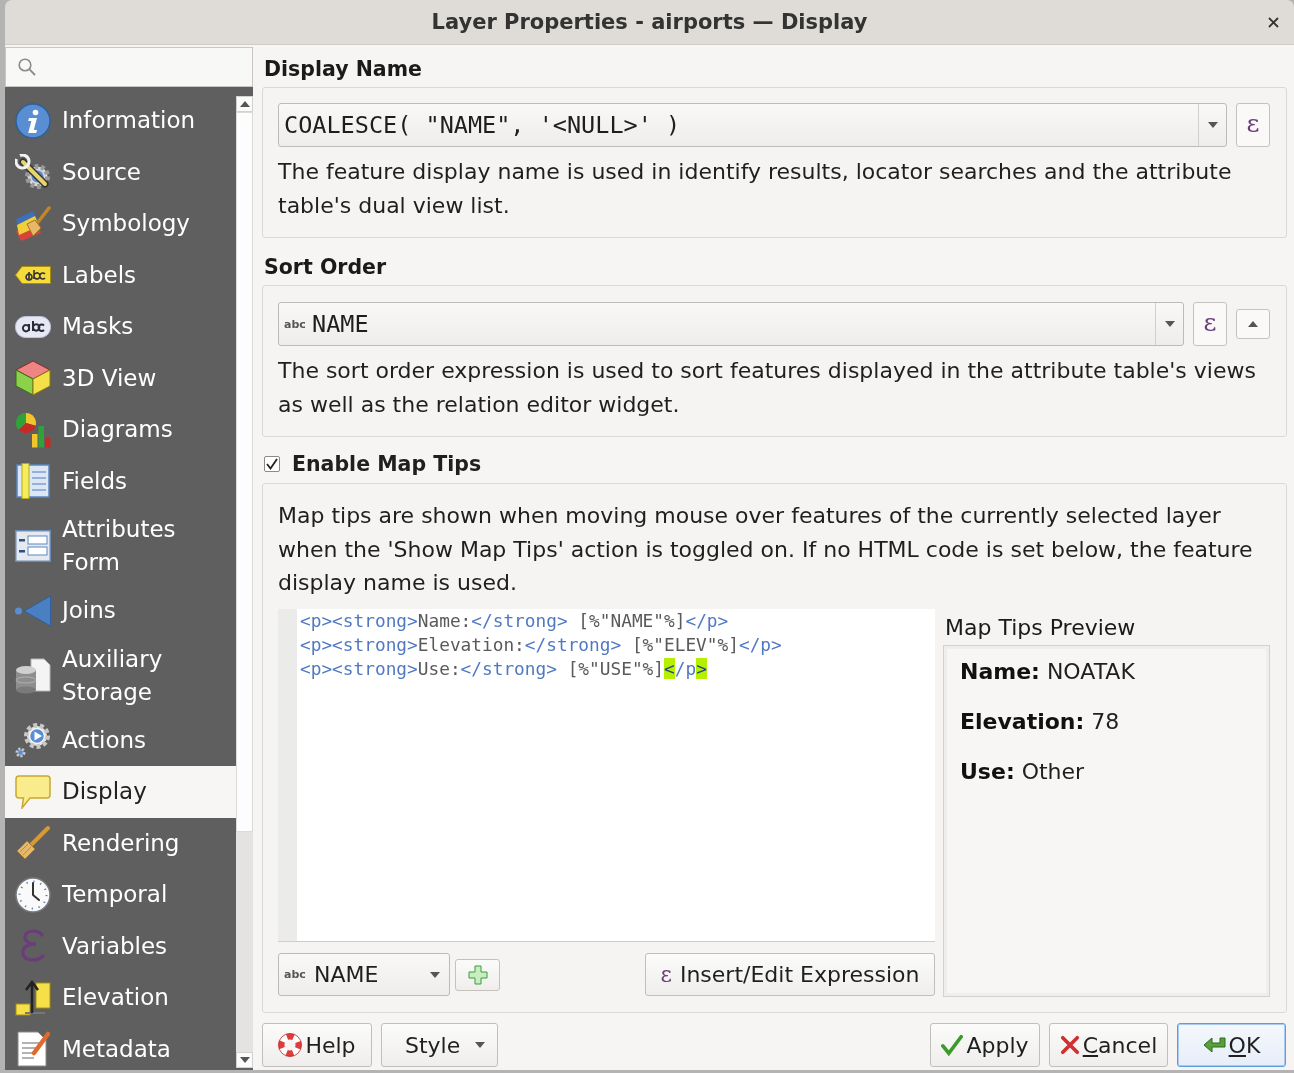 Image resolution: width=1294 pixels, height=1073 pixels. What do you see at coordinates (120, 895) in the screenshot?
I see `sidebar-item: Temporal` at bounding box center [120, 895].